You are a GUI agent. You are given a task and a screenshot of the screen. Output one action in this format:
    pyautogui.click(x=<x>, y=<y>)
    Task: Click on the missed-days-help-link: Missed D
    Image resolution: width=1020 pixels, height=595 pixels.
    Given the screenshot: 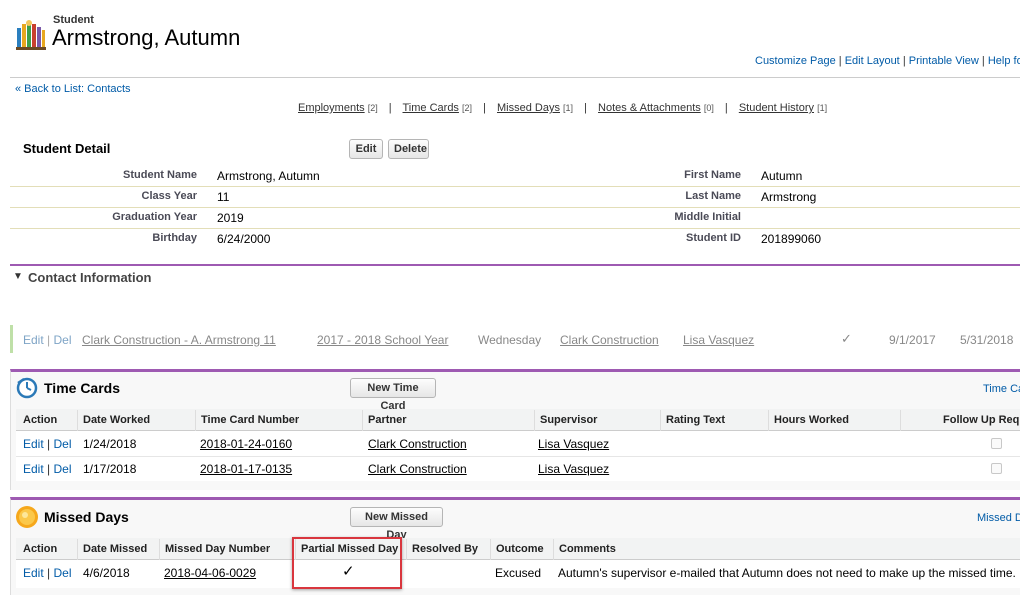 What is the action you would take?
    pyautogui.click(x=998, y=518)
    